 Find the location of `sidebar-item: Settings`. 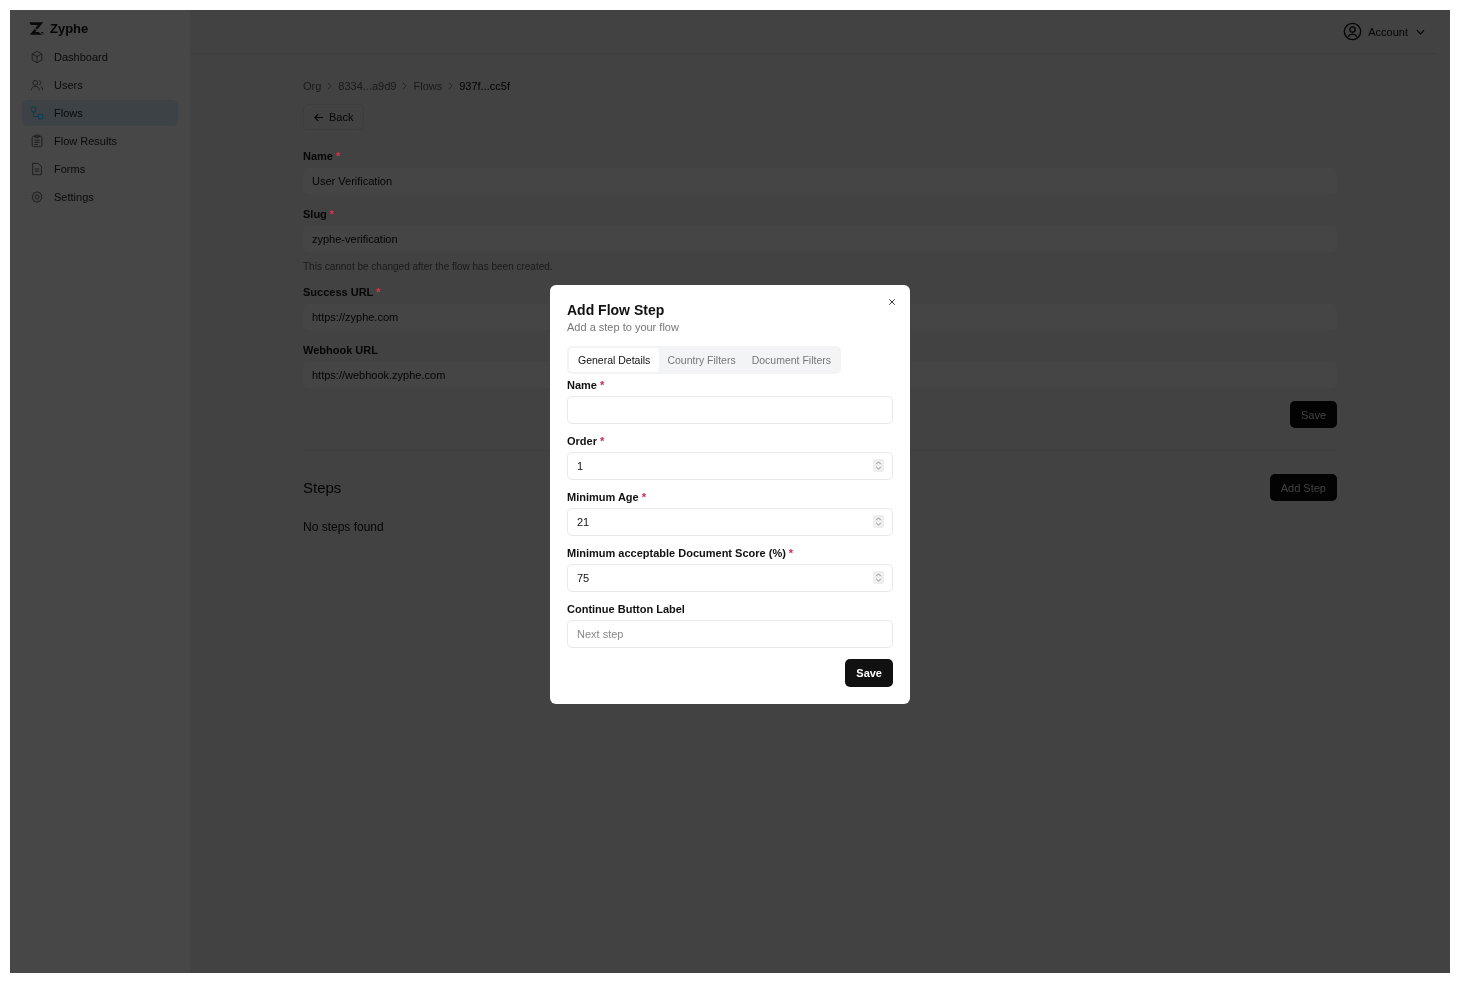

sidebar-item: Settings is located at coordinates (100, 197).